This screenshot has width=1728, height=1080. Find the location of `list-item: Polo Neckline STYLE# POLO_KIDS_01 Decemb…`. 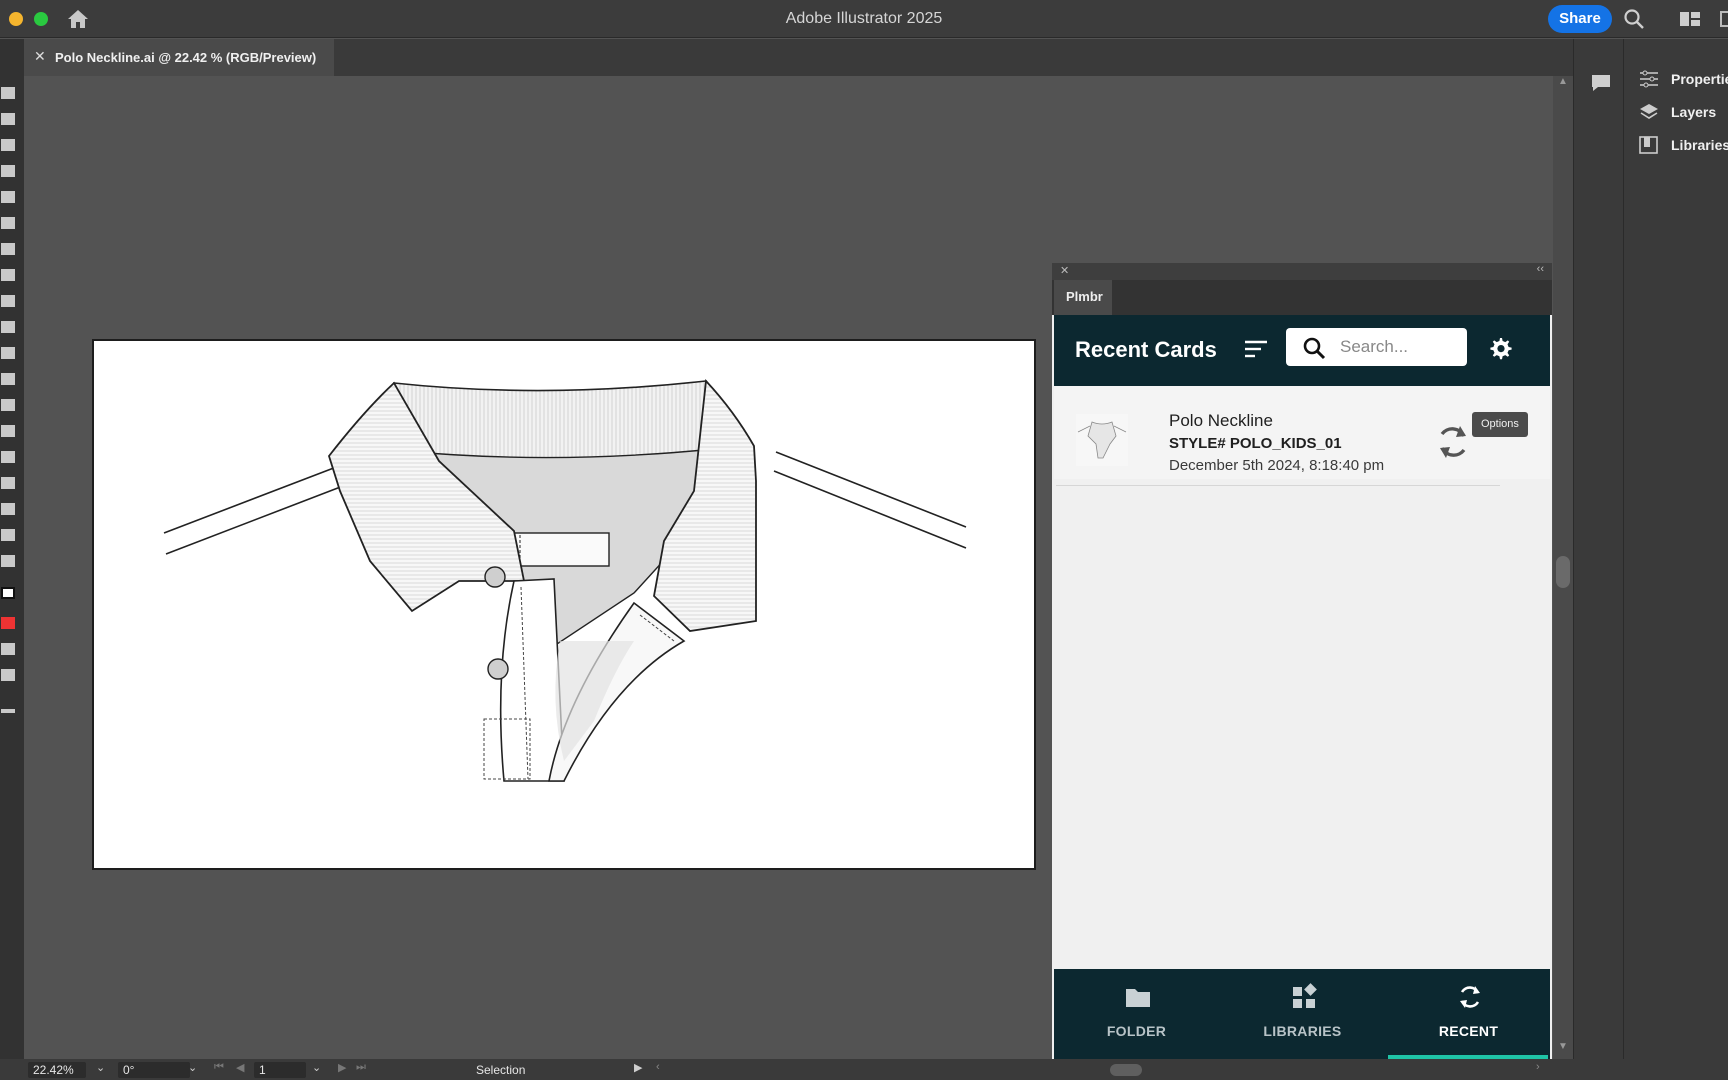

list-item: Polo Neckline STYLE# POLO_KIDS_01 Decemb… is located at coordinates (1302, 432).